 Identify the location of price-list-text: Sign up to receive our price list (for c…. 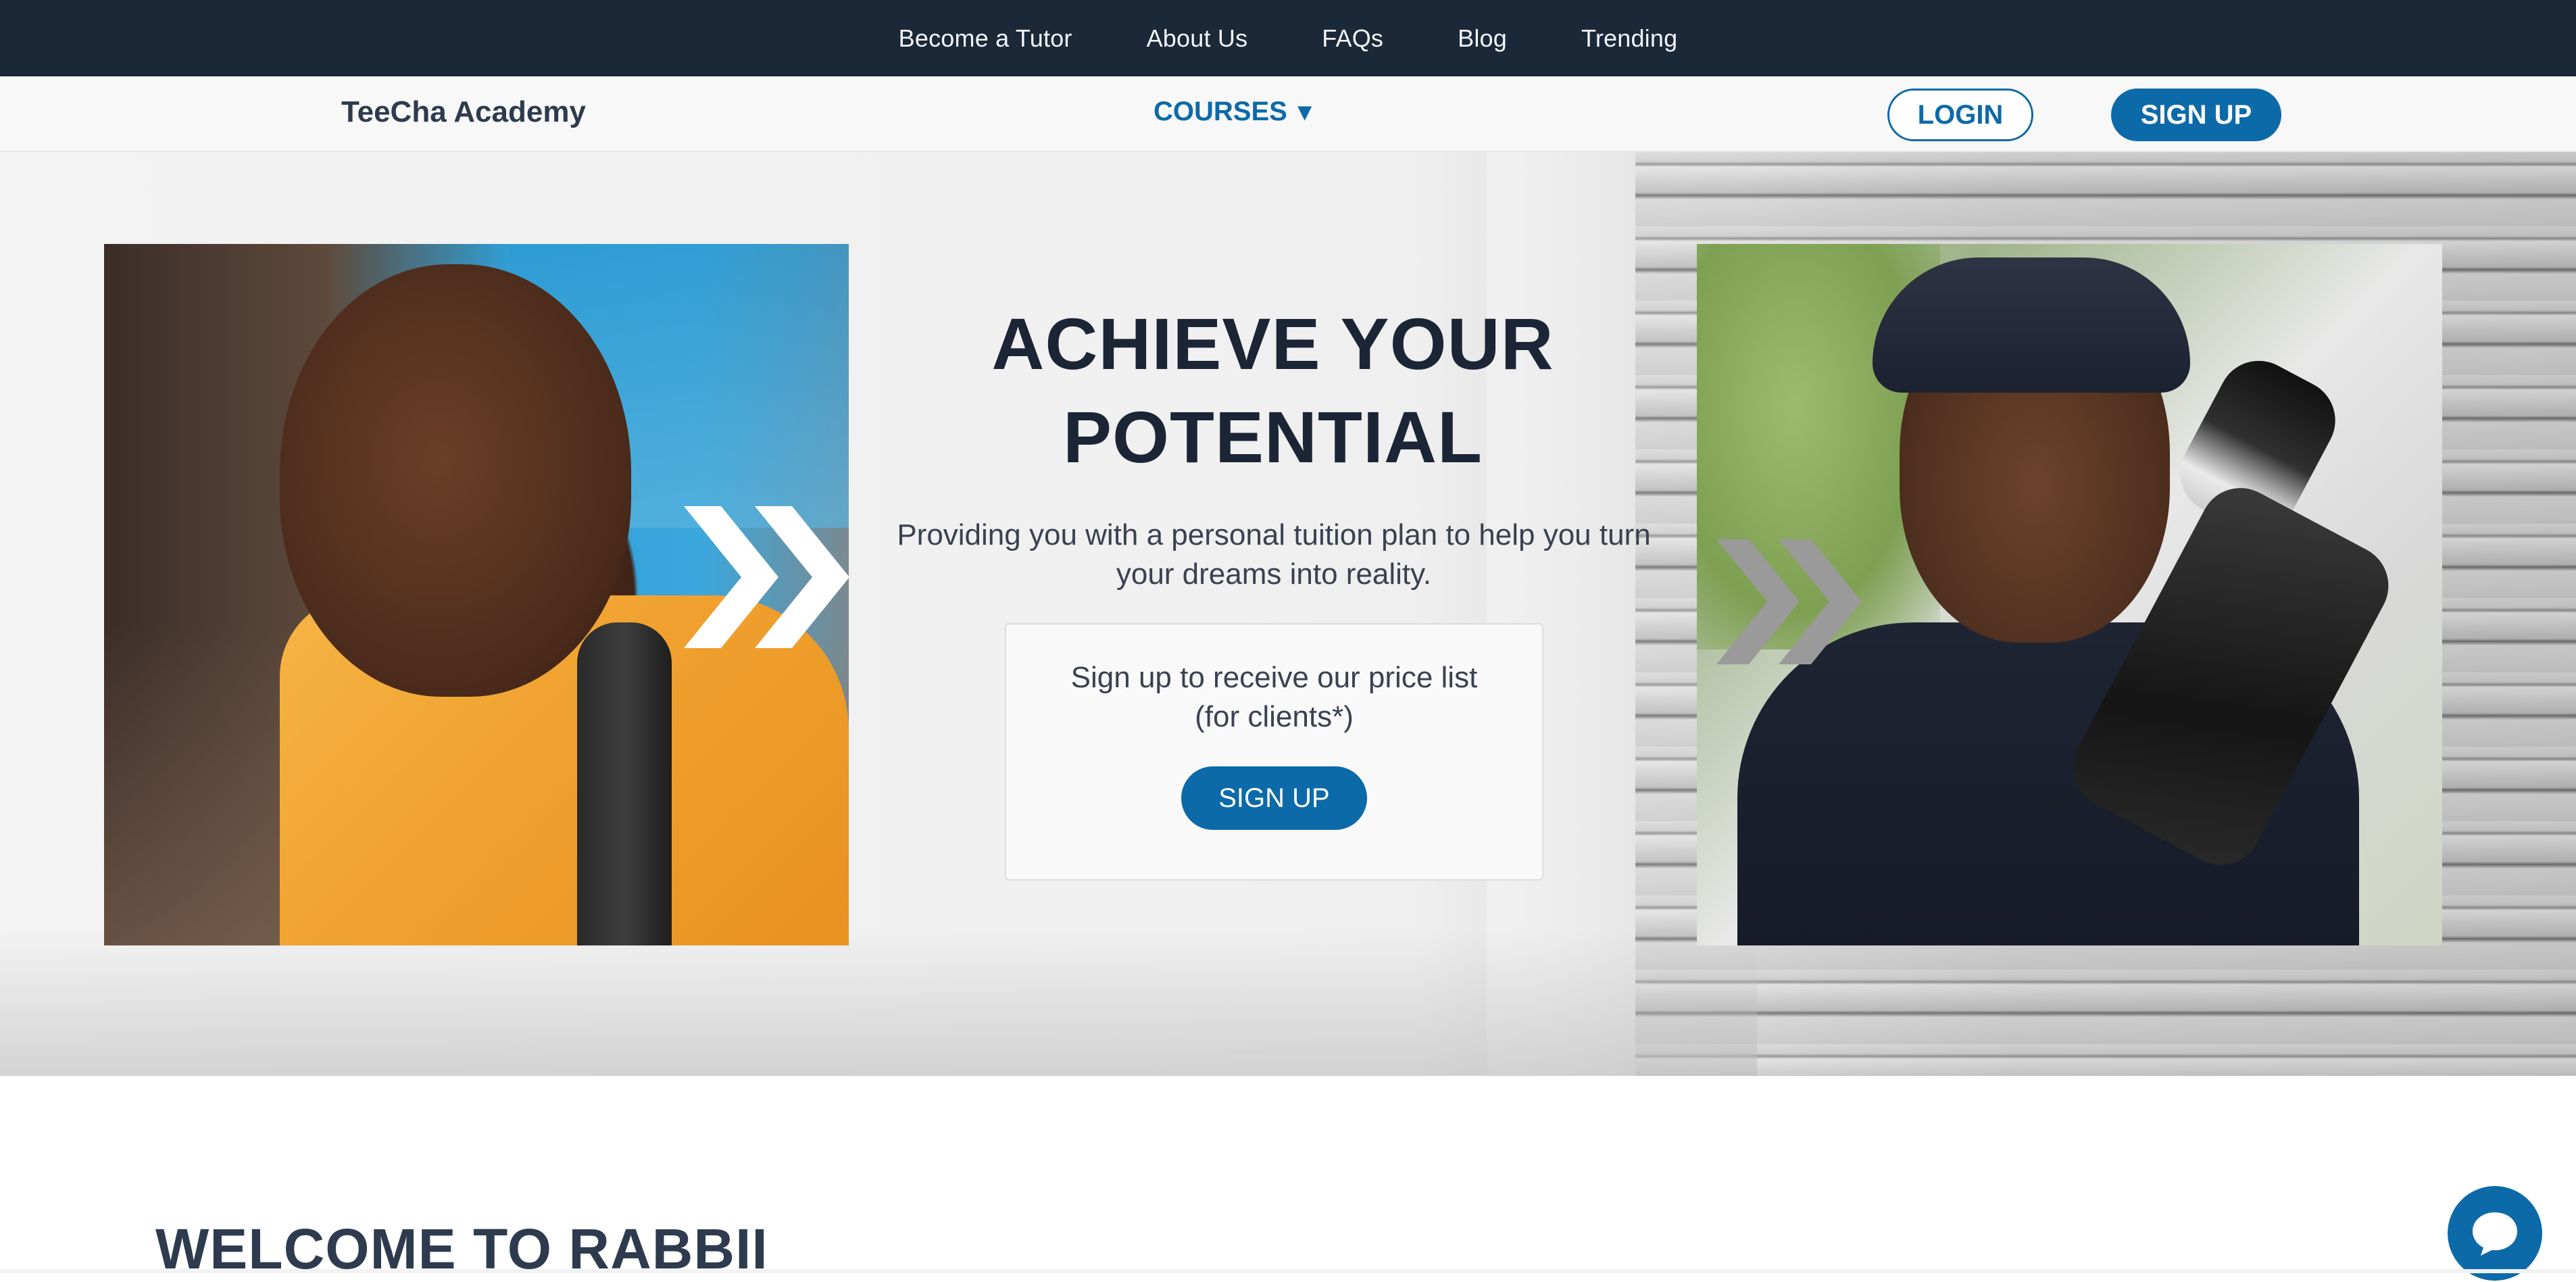
(1274, 697).